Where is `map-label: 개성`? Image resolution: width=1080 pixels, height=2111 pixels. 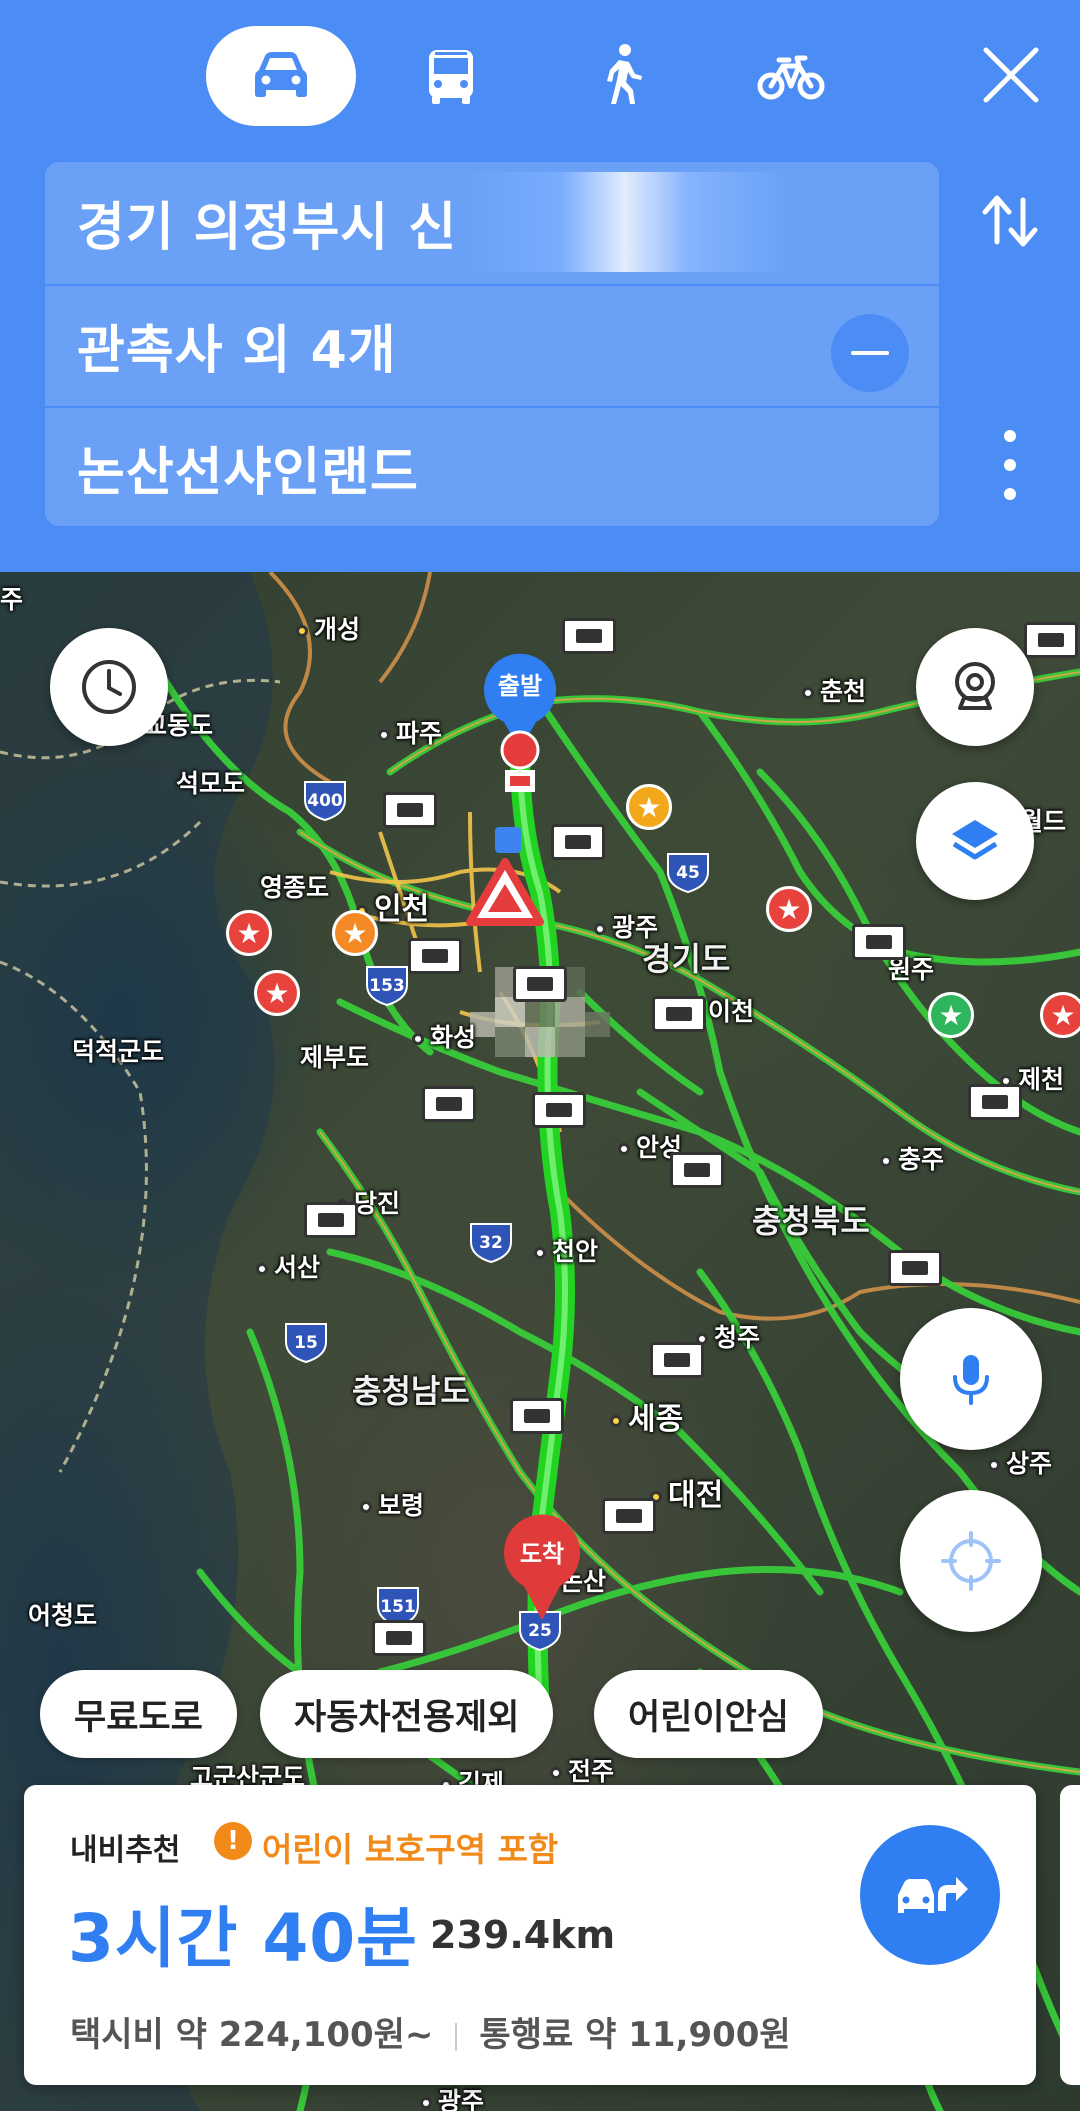
map-label: 개성 is located at coordinates (328, 628).